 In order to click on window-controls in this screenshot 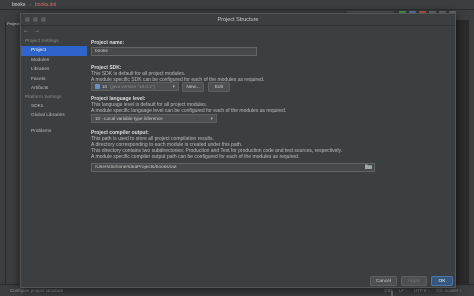, I will do `click(35, 19)`.